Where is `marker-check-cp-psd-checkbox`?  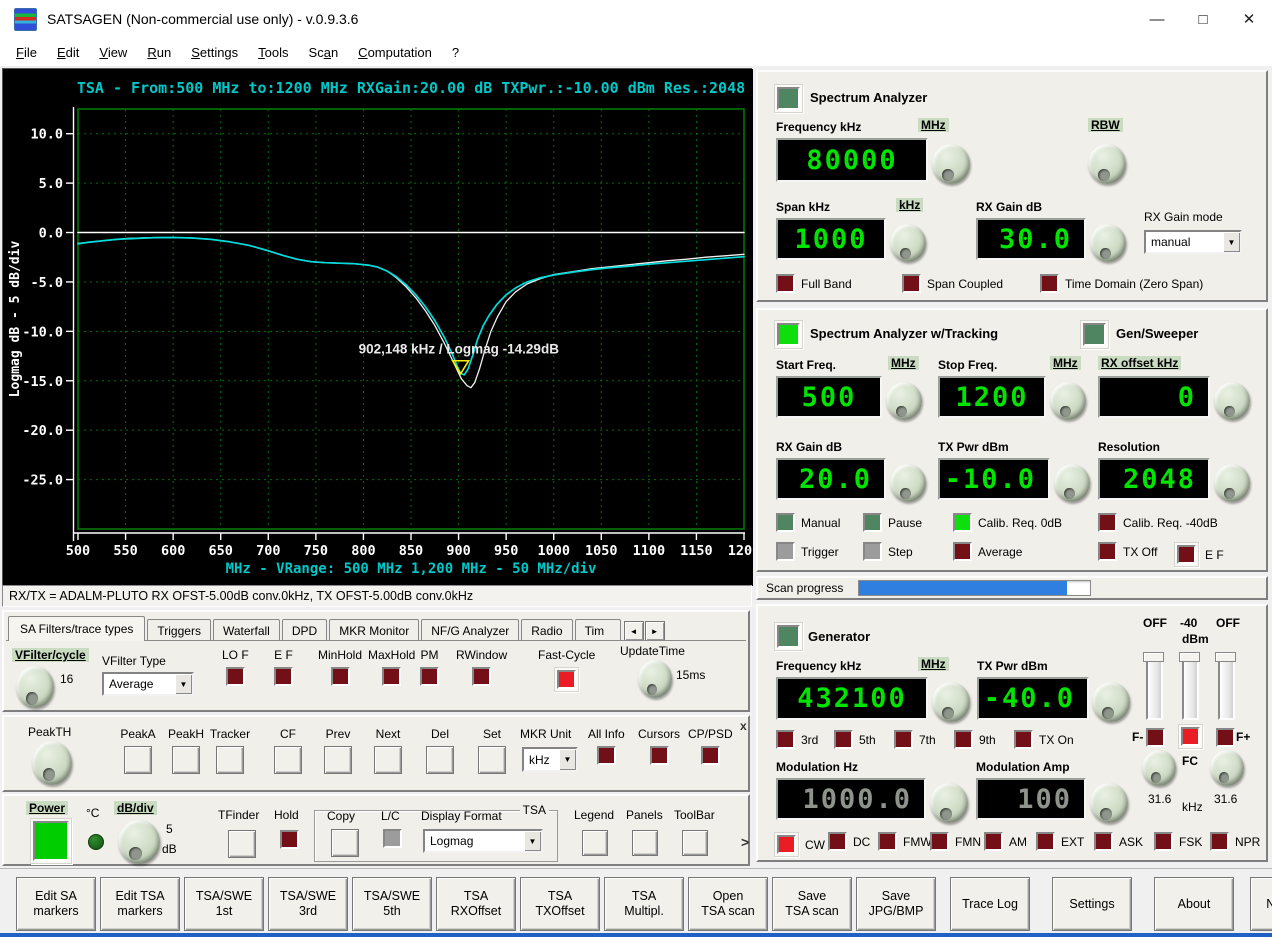 marker-check-cp-psd-checkbox is located at coordinates (710, 755).